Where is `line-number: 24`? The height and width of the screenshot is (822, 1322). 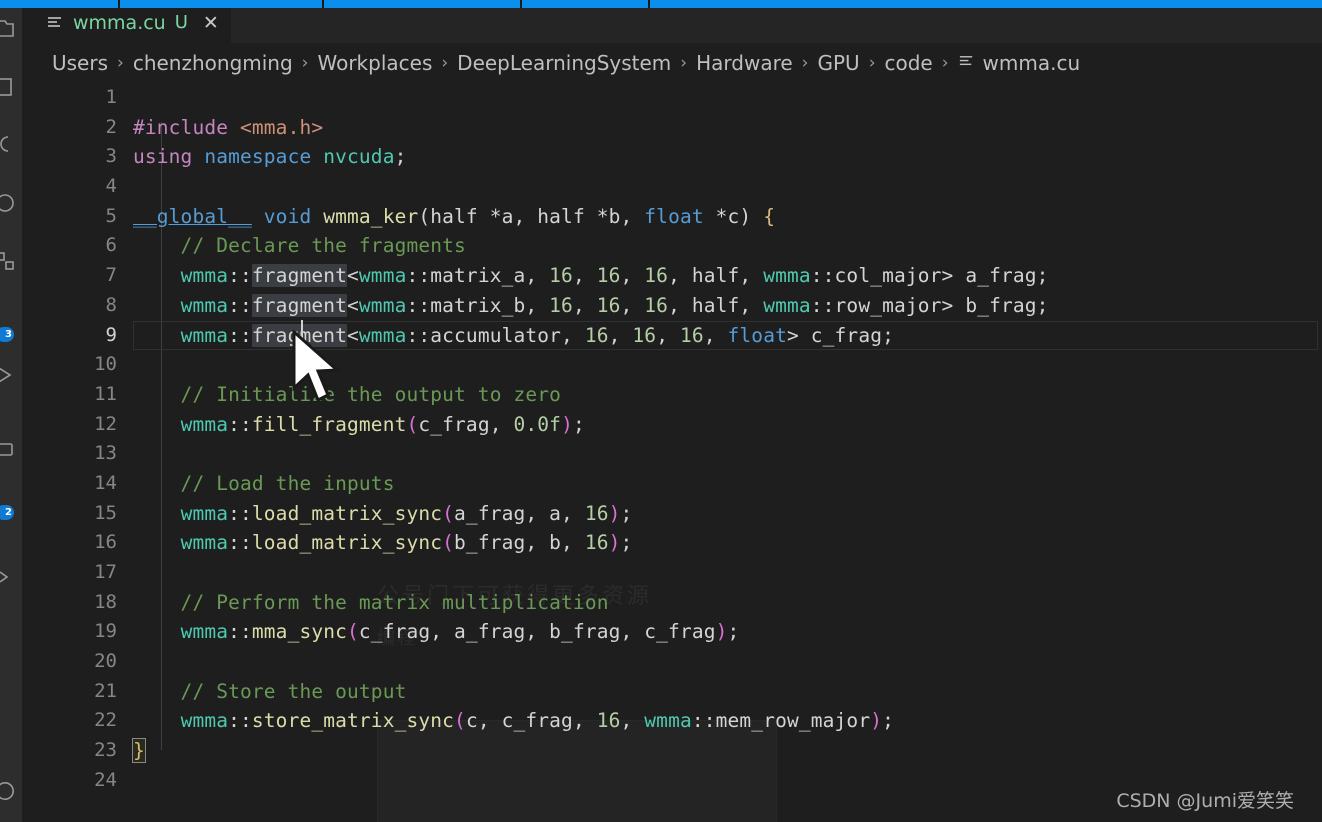 line-number: 24 is located at coordinates (105, 779).